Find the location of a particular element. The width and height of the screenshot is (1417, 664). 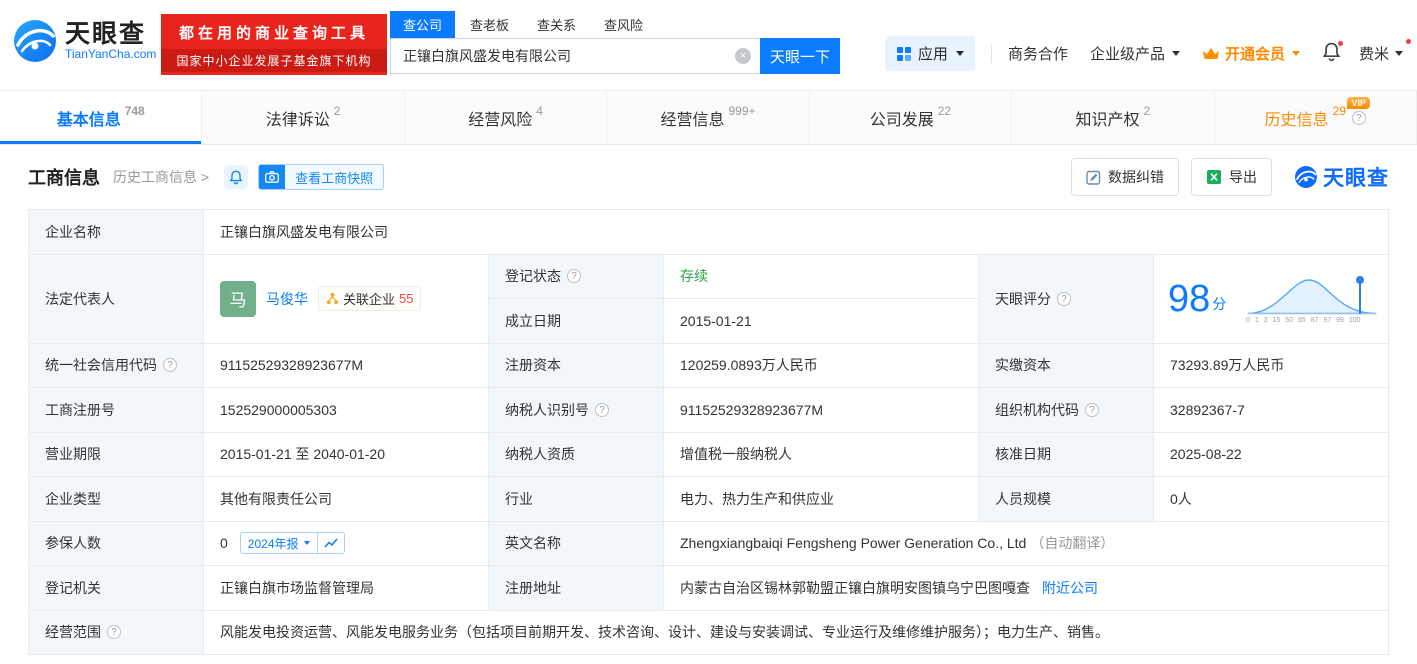

search-button: 天眼一下 is located at coordinates (800, 56).